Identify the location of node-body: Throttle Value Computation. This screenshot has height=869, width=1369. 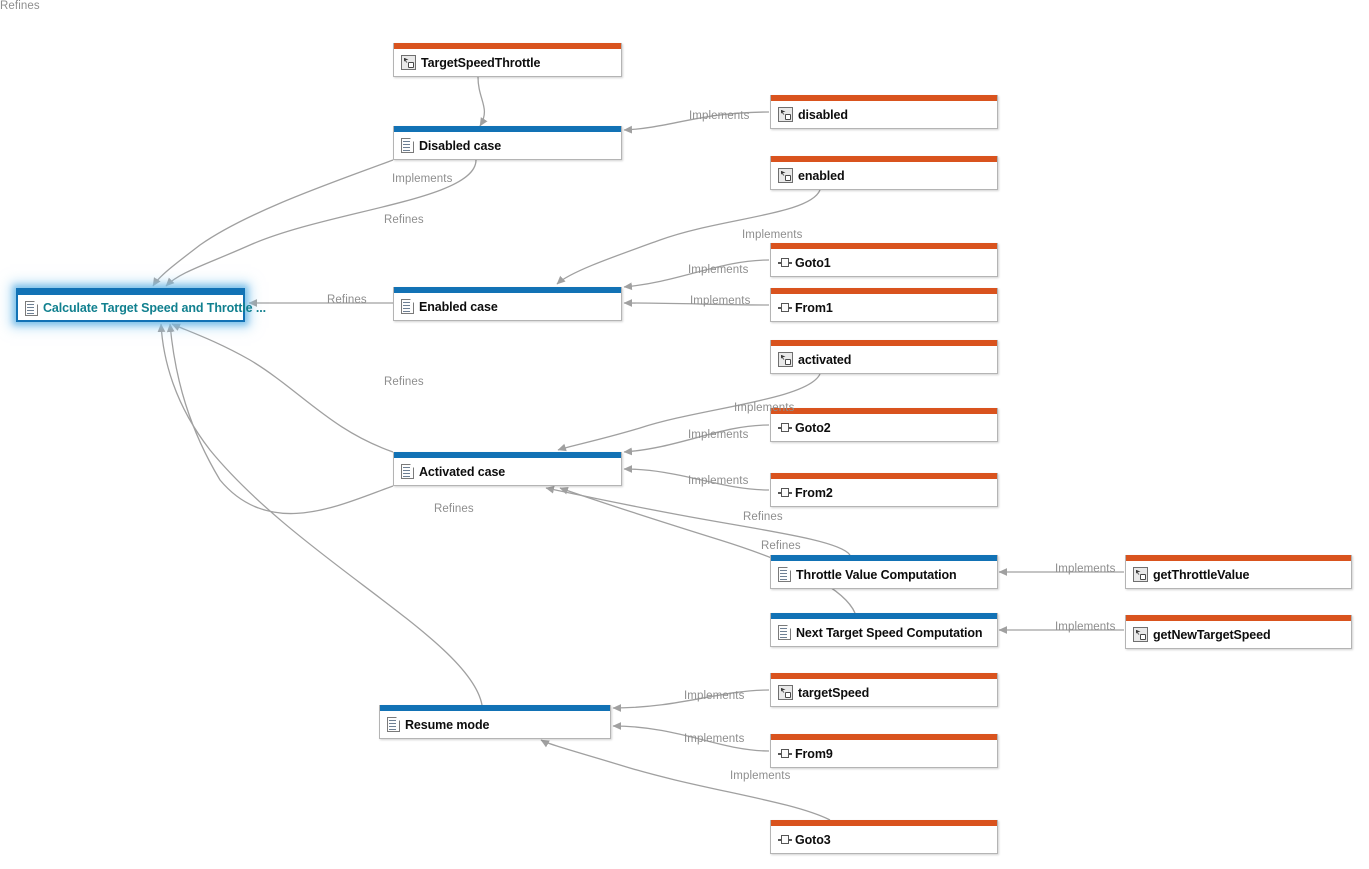
(884, 574).